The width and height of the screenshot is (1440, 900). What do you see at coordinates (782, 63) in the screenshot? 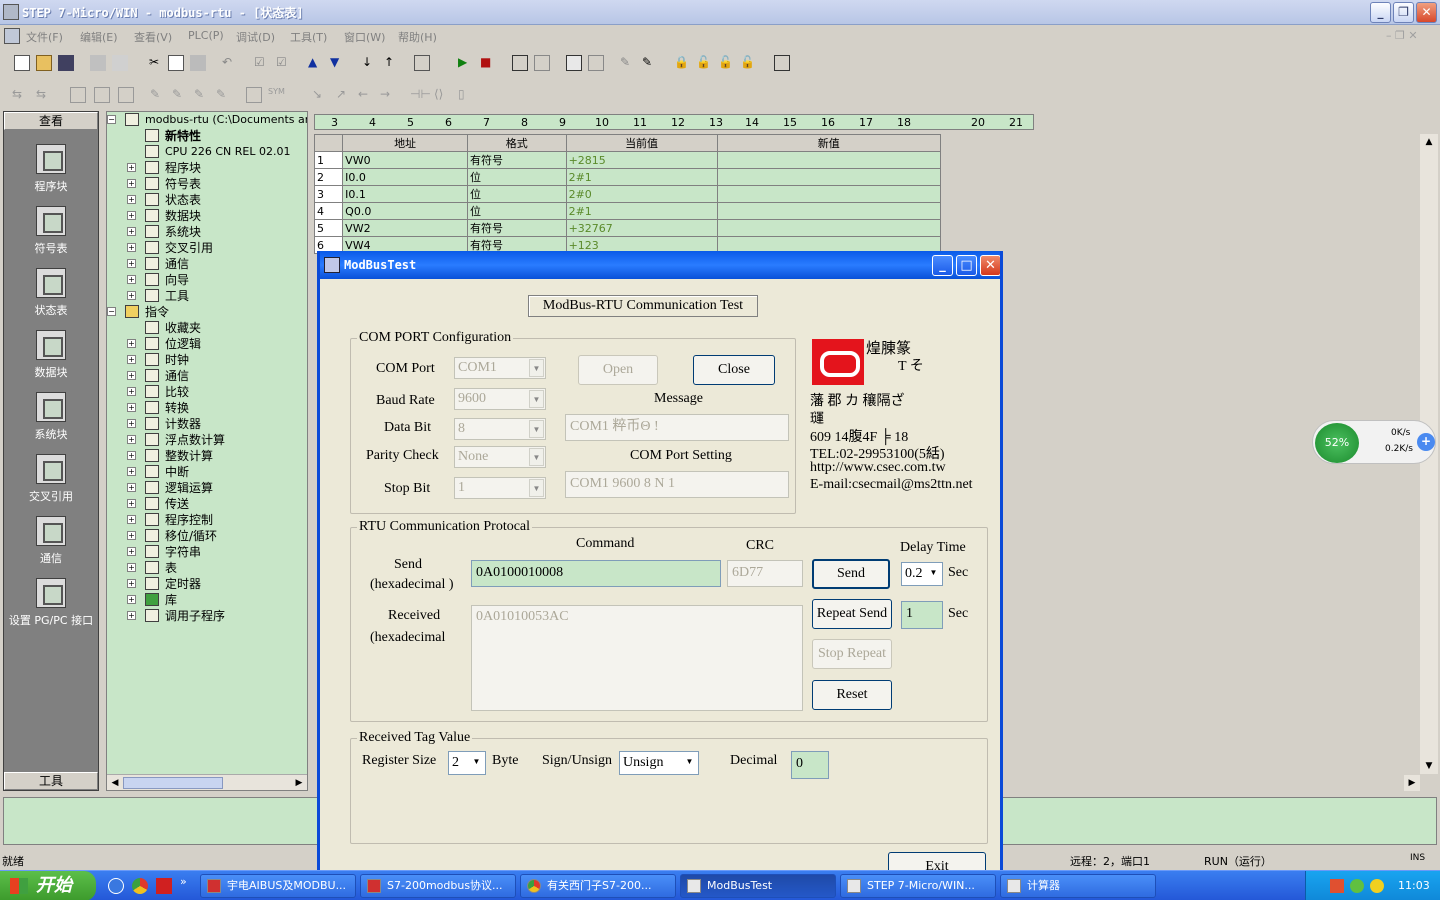
I see `trend-view-icon` at bounding box center [782, 63].